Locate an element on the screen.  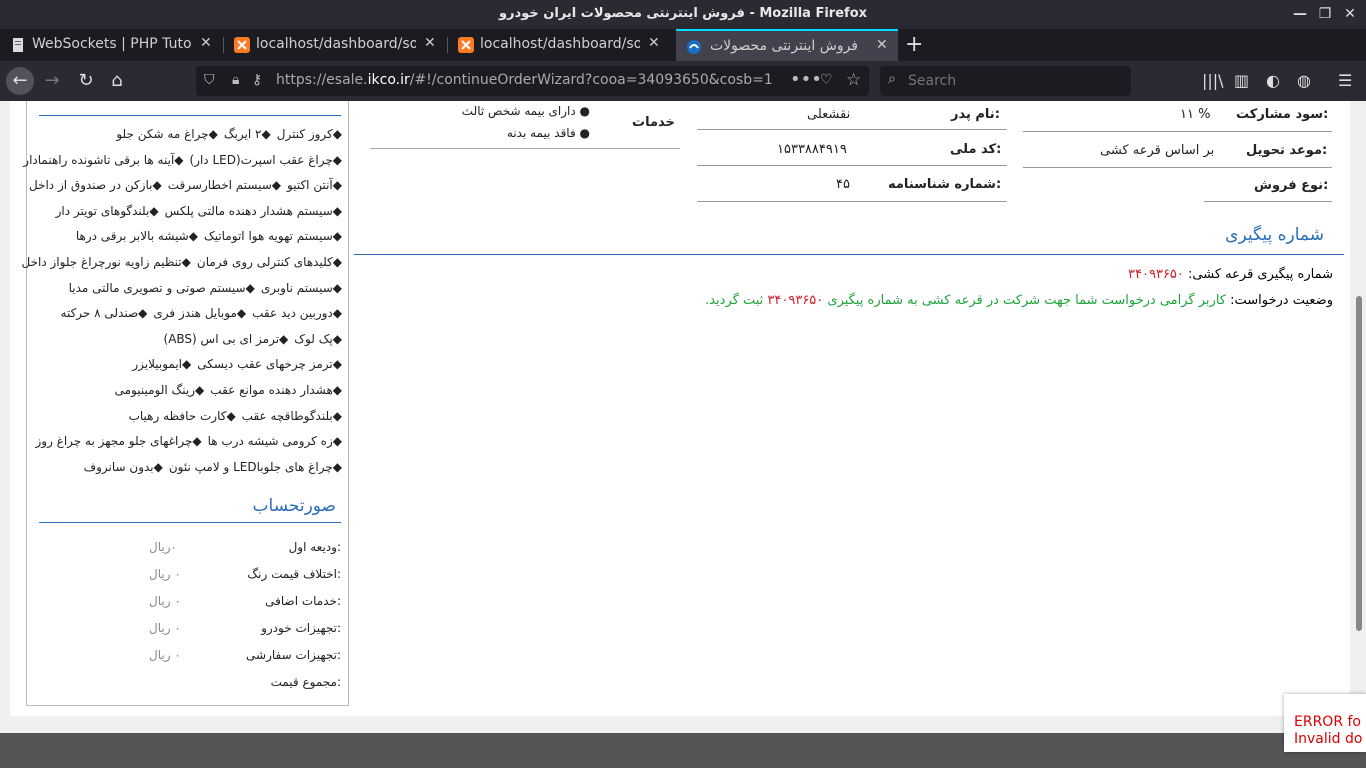
minimize-icon: — is located at coordinates (1300, 14).